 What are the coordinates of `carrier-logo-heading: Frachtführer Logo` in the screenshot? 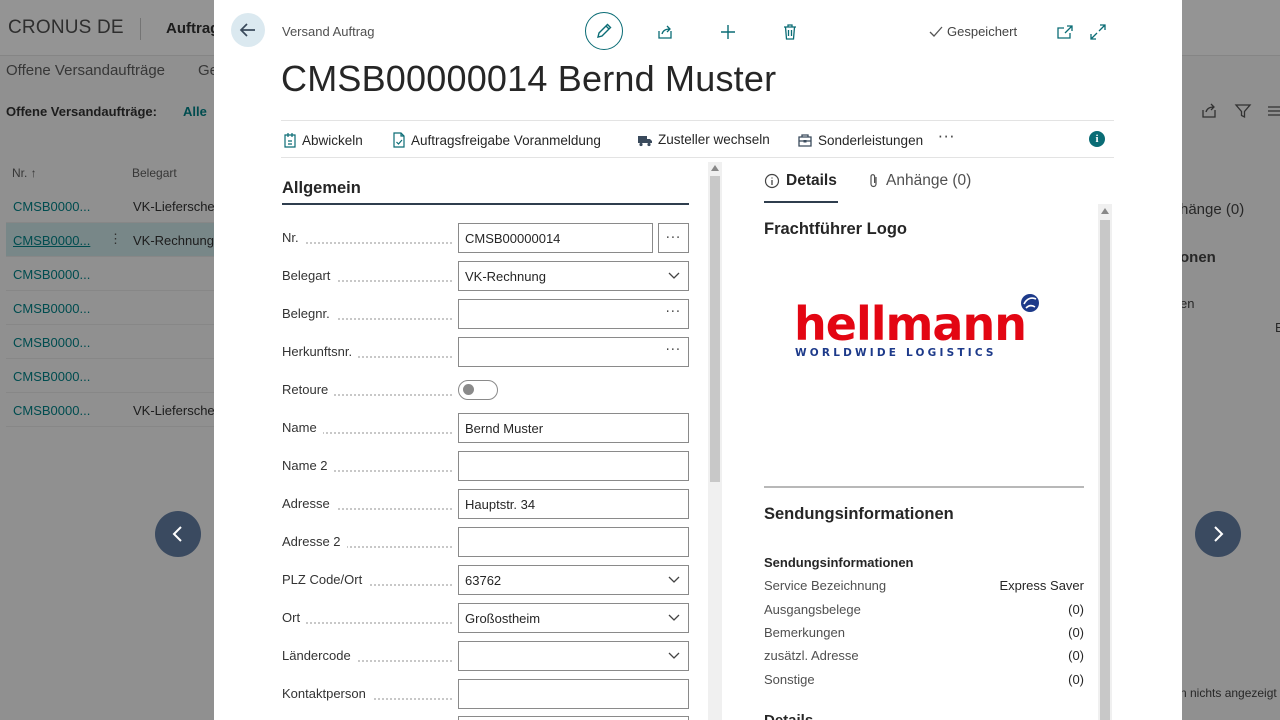 It's located at (835, 229).